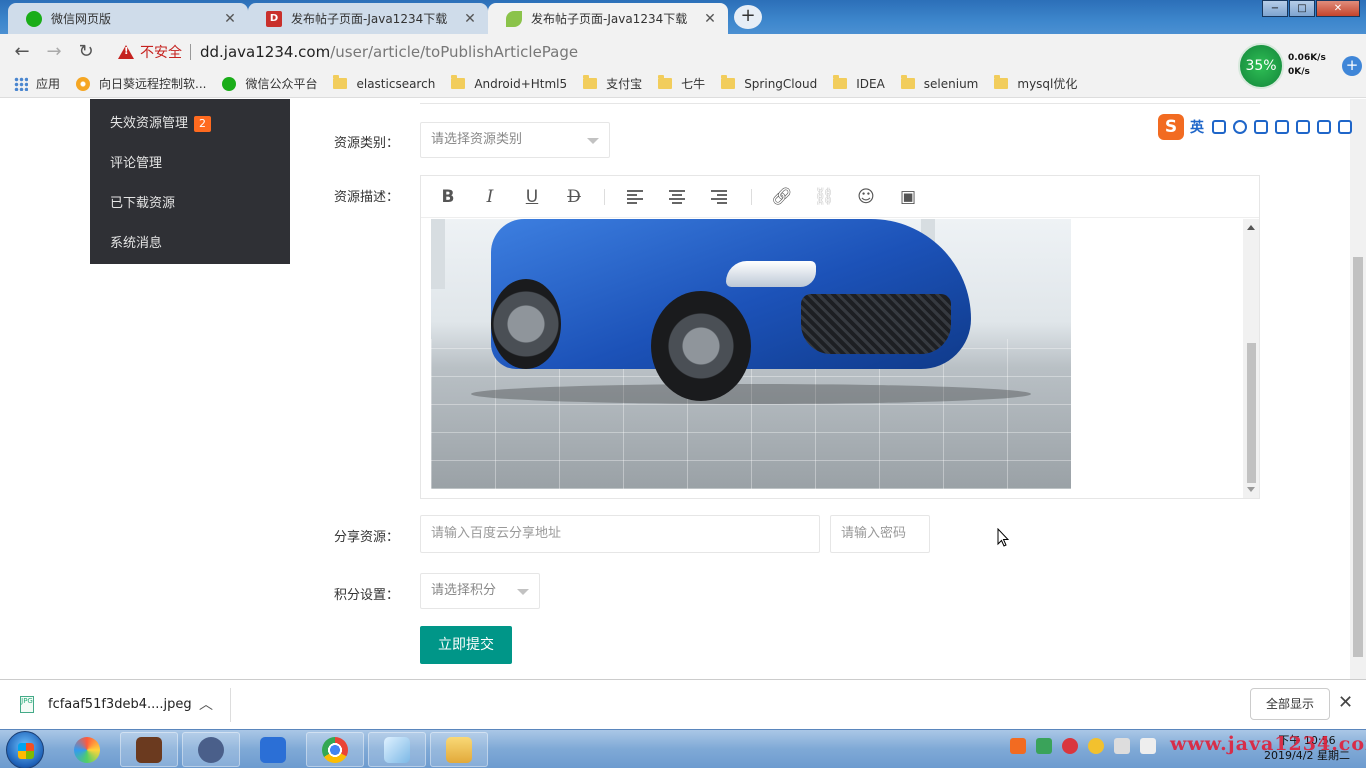  Describe the element at coordinates (1197, 127) in the screenshot. I see `ime-mode: 英` at that location.